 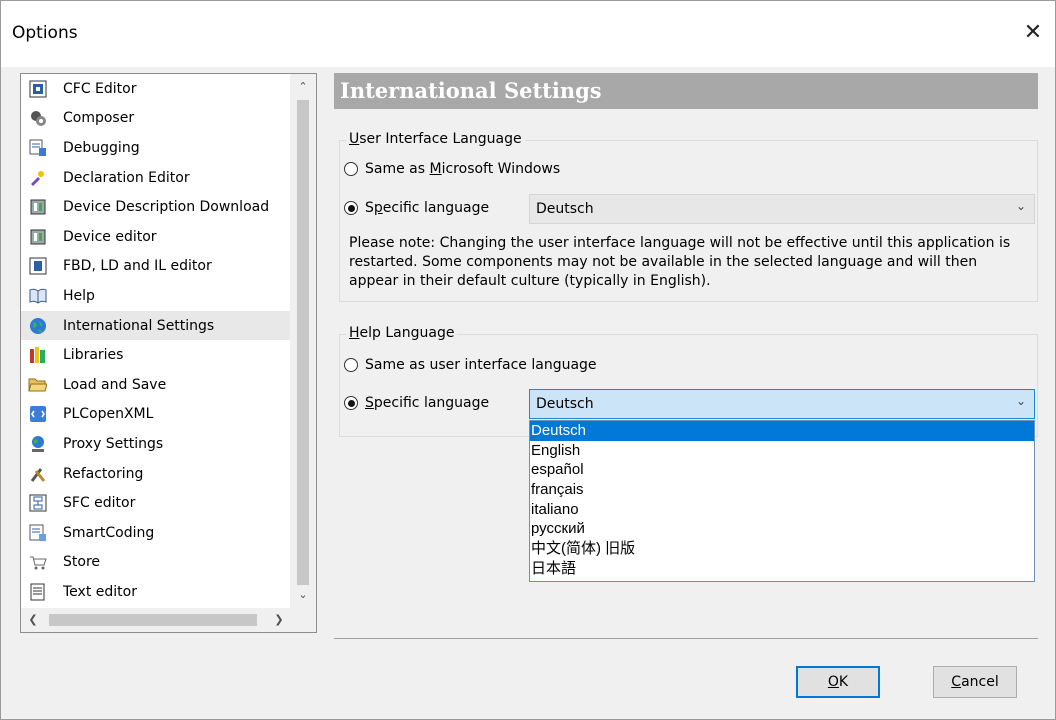 I want to click on proxy-network-icon, so click(x=37, y=443).